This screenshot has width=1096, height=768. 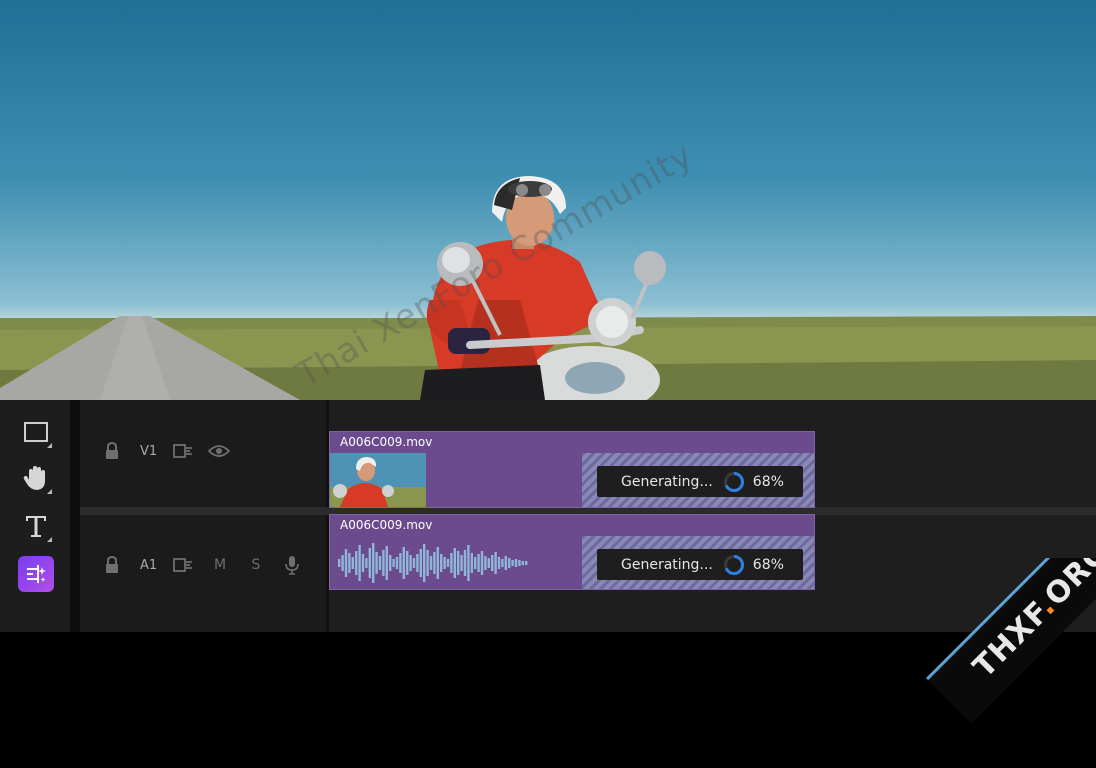 I want to click on tool-panel, so click(x=35, y=516).